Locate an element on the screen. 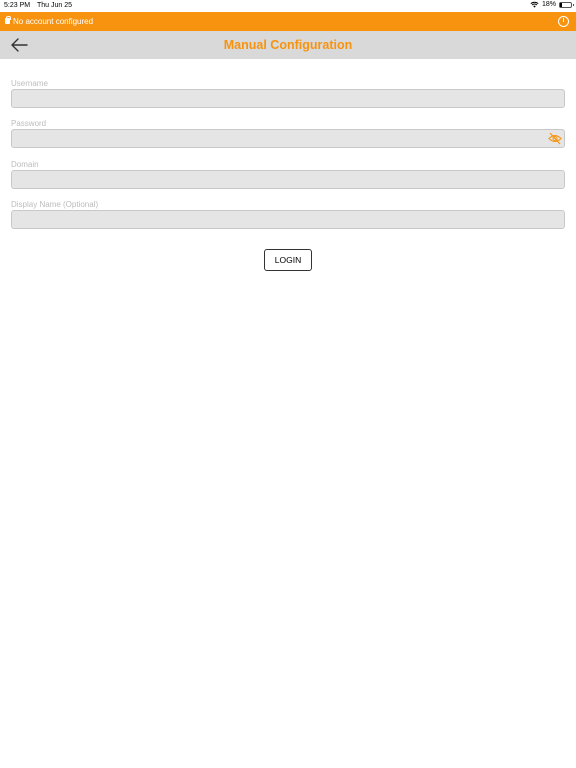  no-account-banner: No account configured is located at coordinates (288, 21).